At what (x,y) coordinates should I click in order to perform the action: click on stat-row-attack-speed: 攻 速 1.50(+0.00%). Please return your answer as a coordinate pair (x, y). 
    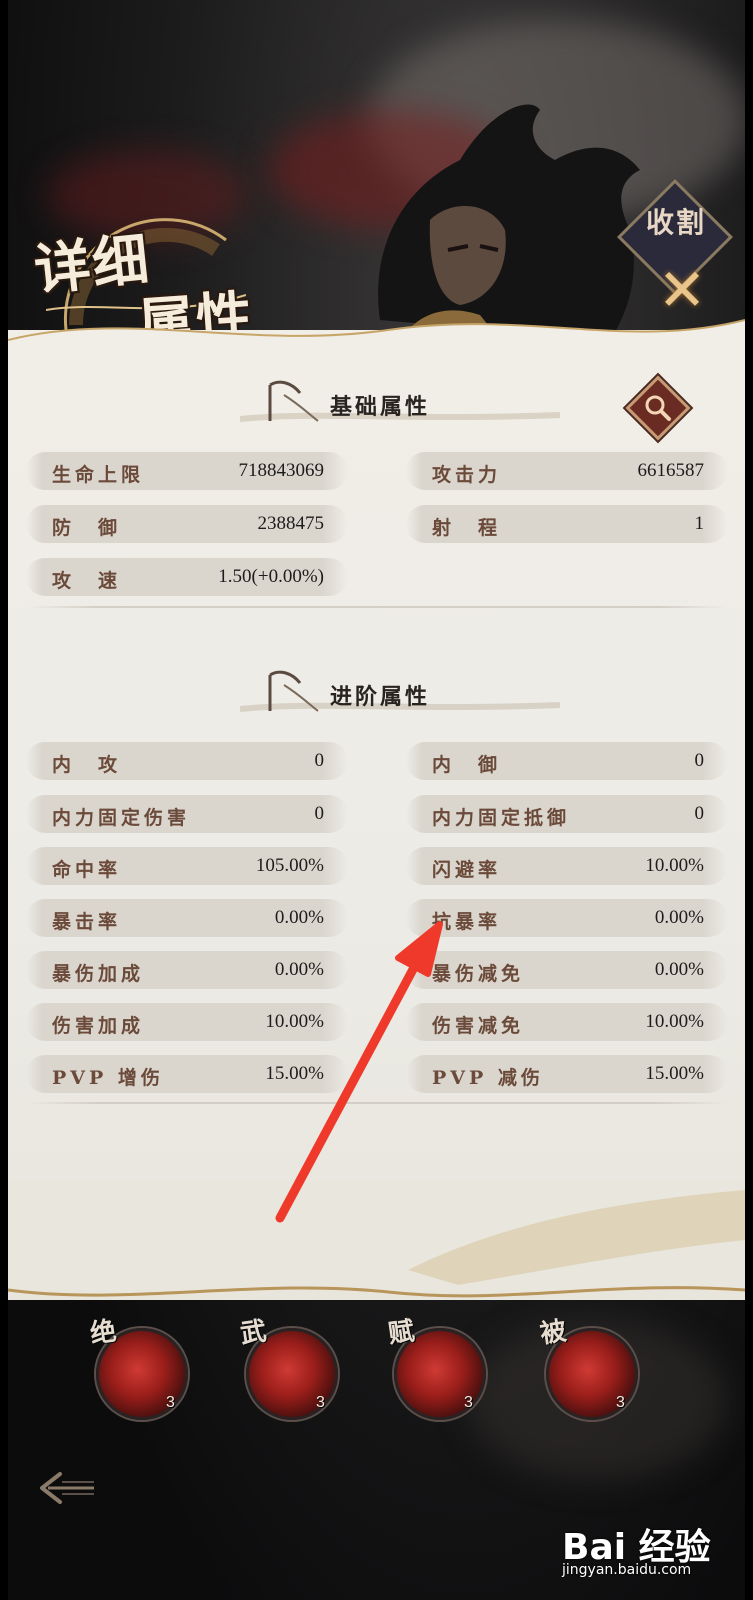
    Looking at the image, I should click on (187, 577).